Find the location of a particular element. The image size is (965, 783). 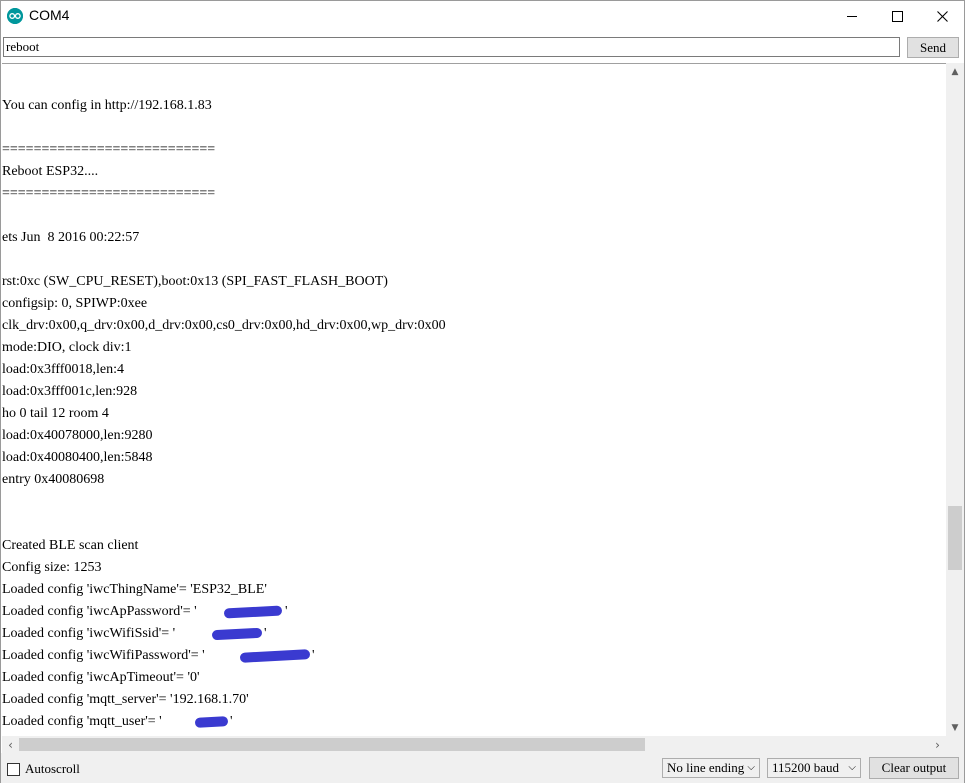

maximize-button is located at coordinates (897, 16).